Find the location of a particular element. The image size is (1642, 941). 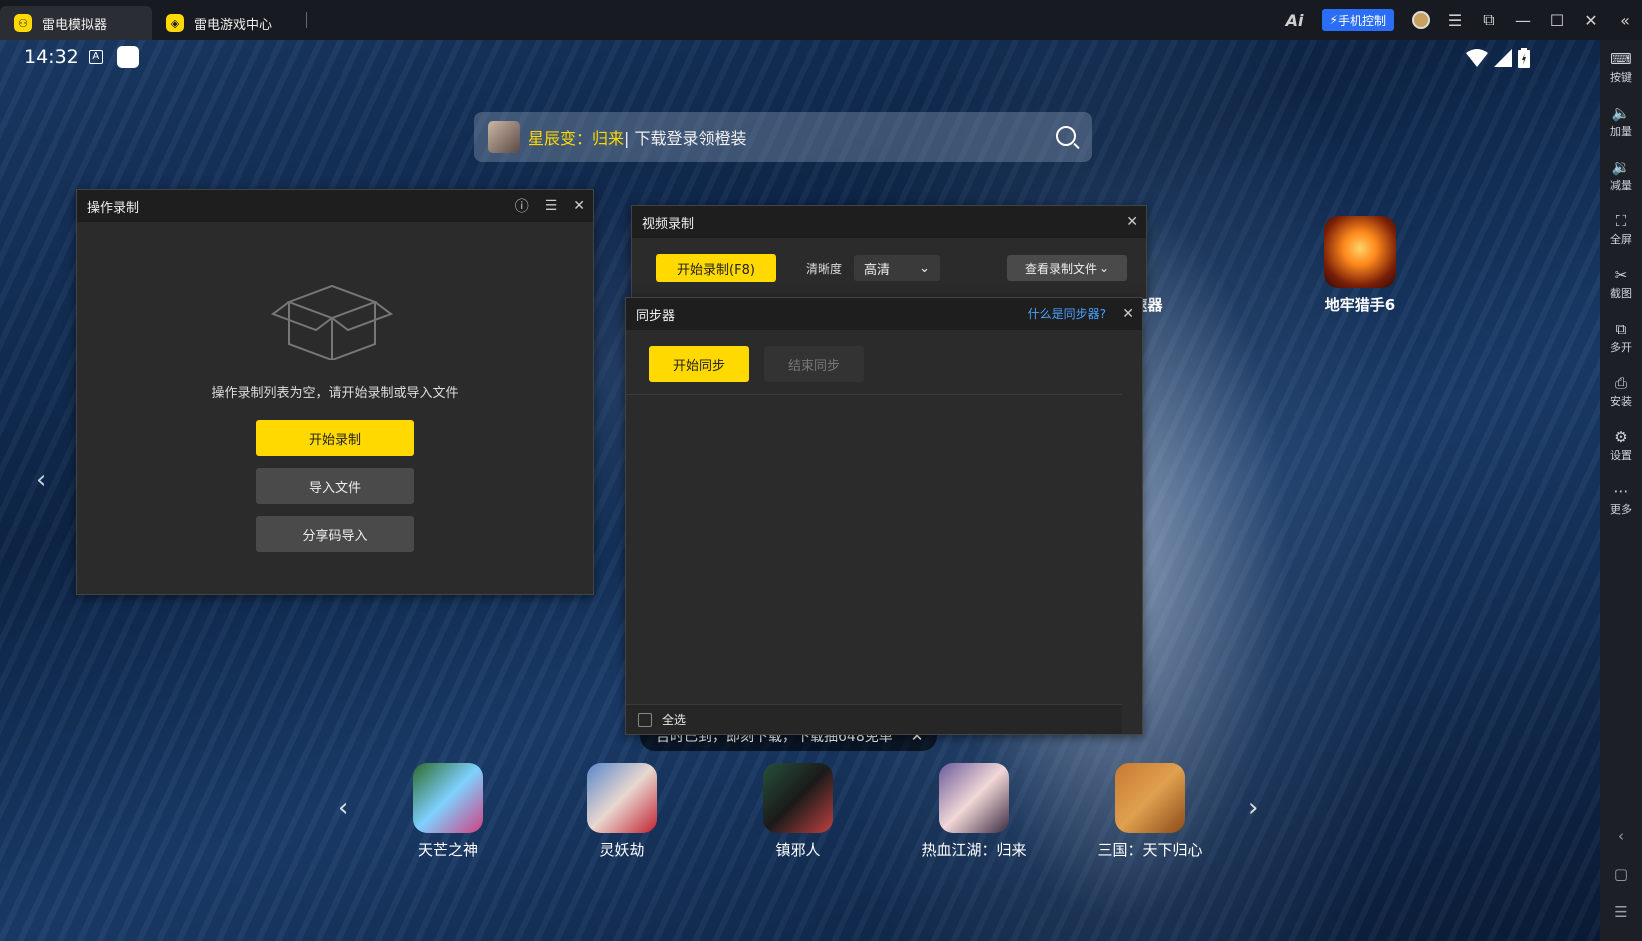

window-controls: Ai ⚡ 手机控制 ☰ ⧉ — ☐ ✕ « is located at coordinates (1460, 20).